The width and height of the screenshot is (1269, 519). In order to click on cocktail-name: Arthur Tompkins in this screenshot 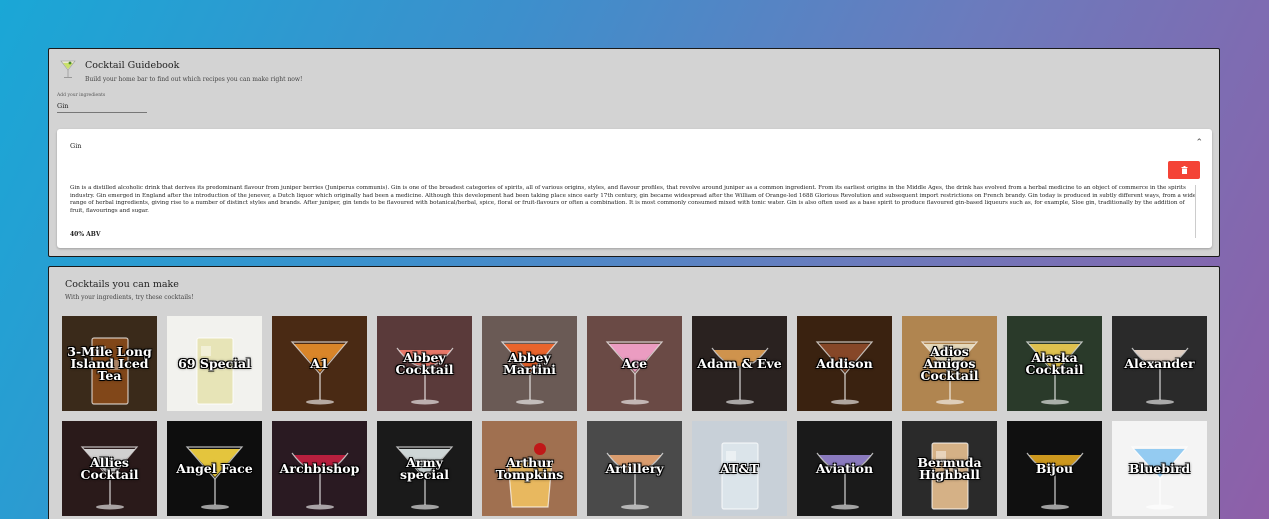, I will do `click(529, 468)`.